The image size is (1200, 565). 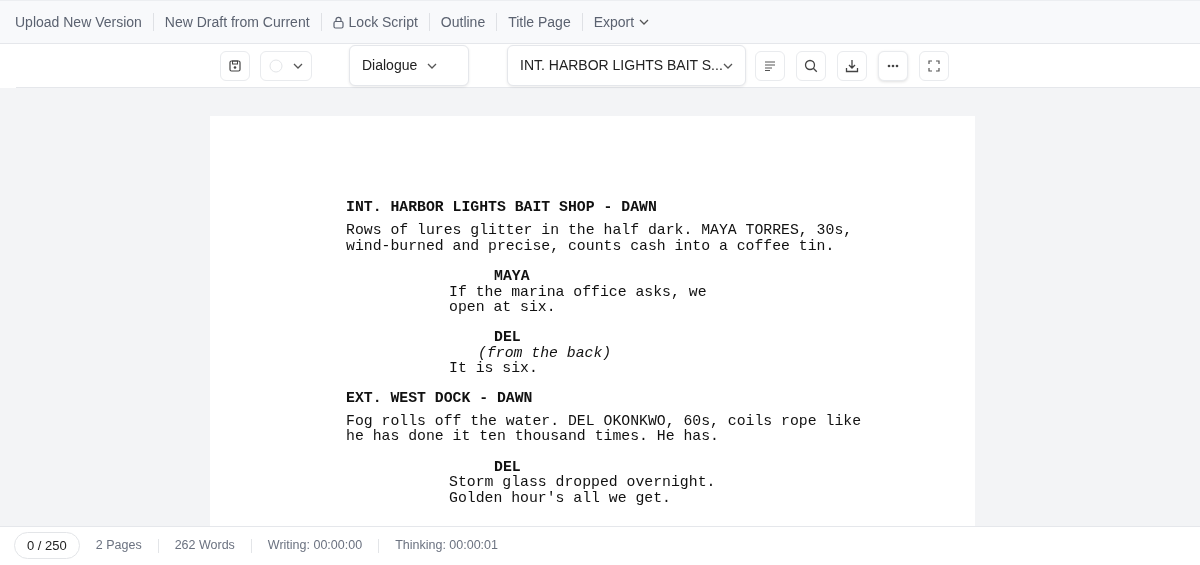 I want to click on dialogue-text: If the marina office asks, we open at six., so click(x=578, y=300).